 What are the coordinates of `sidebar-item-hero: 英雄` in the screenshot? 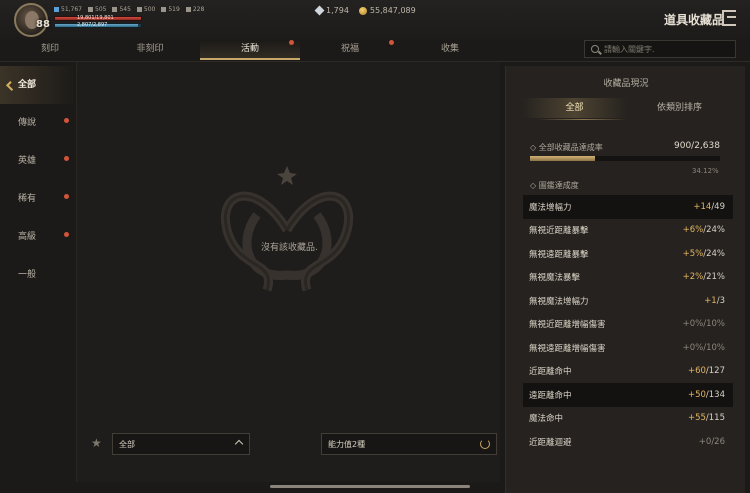 It's located at (38, 161).